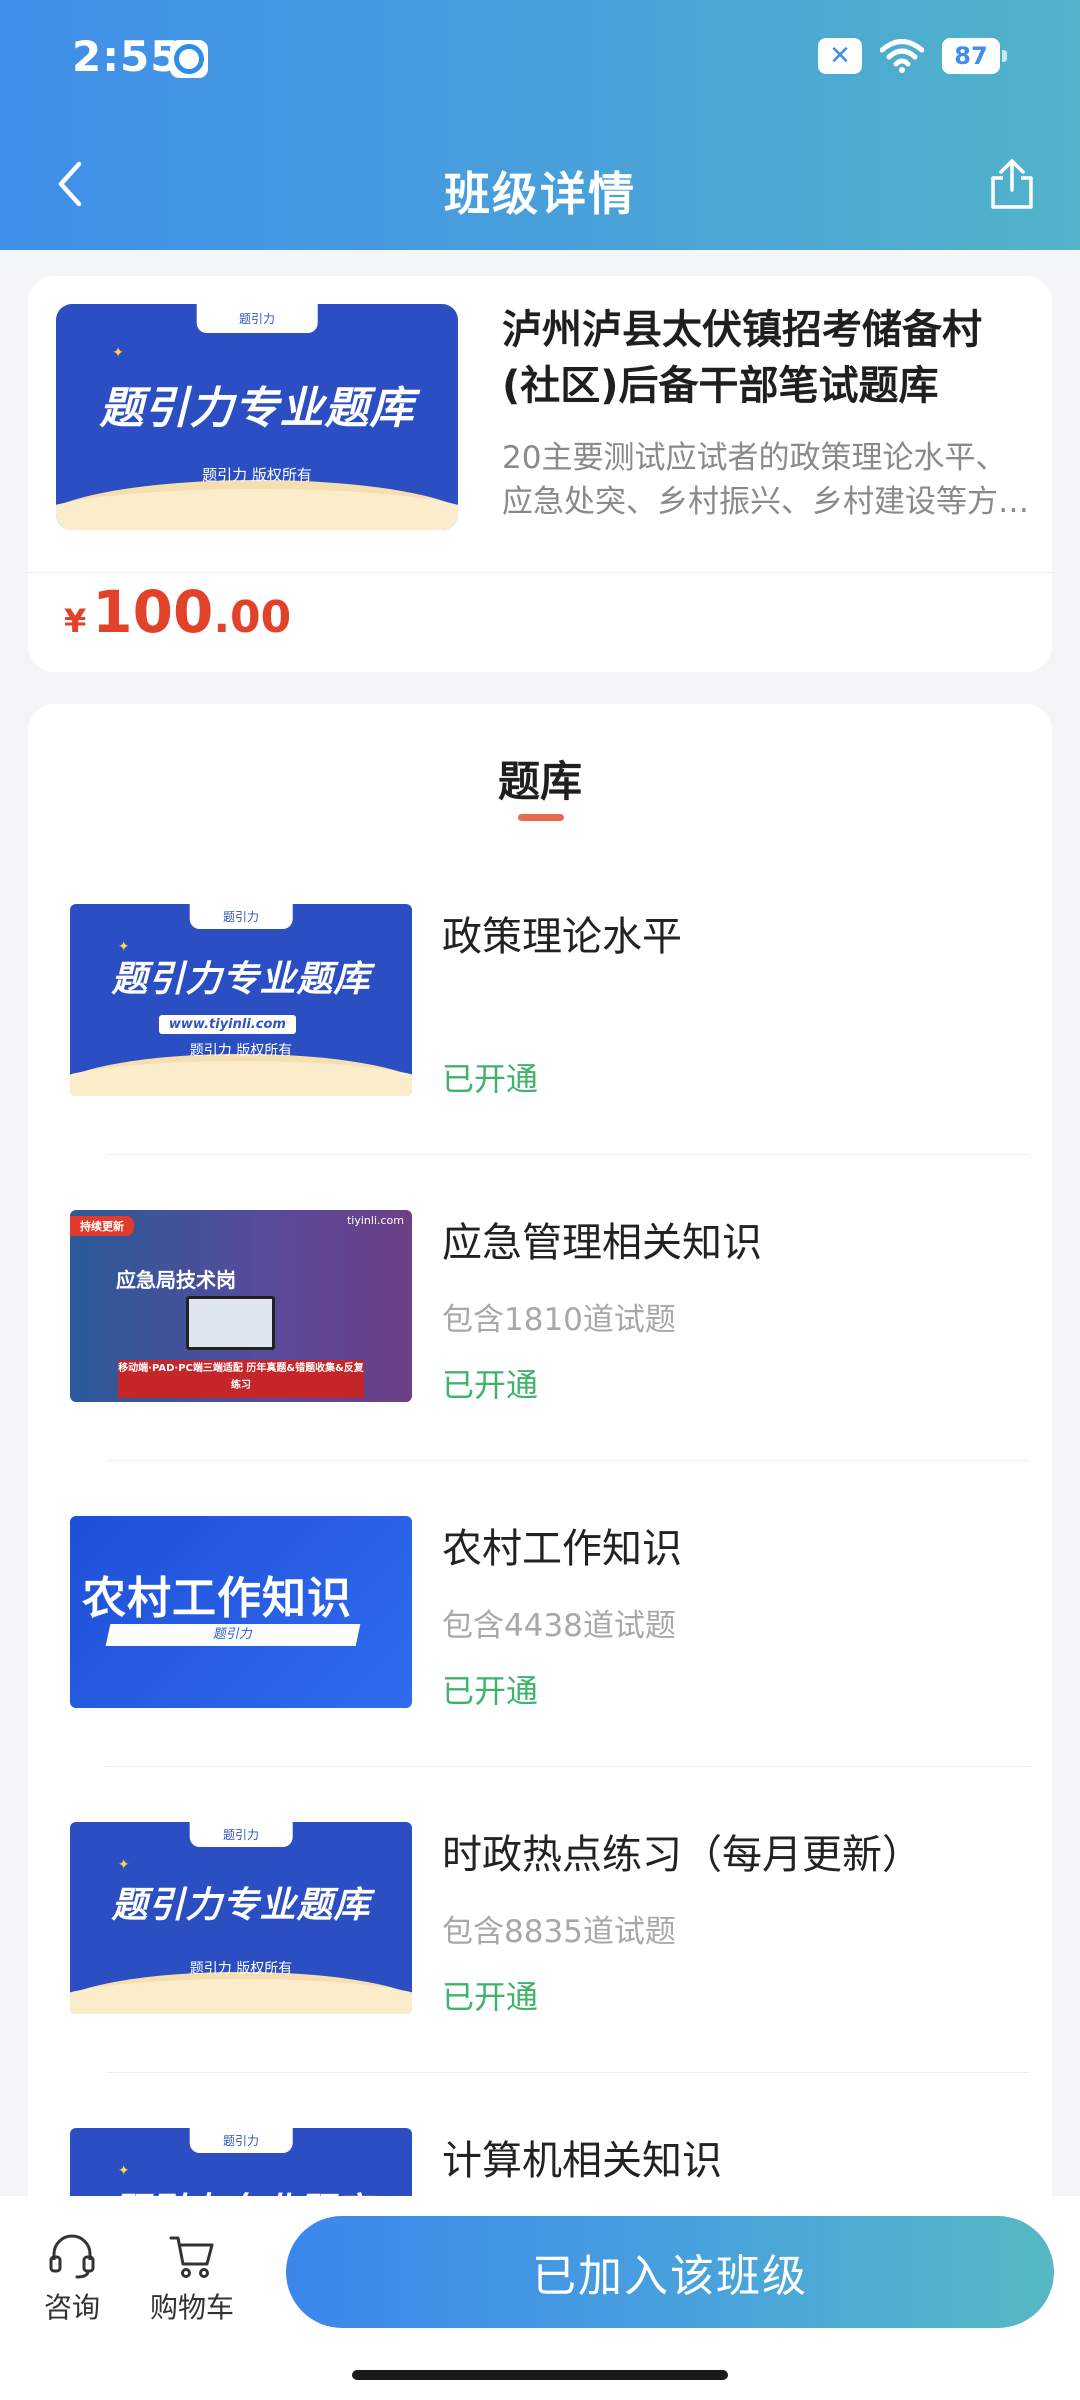  I want to click on item-thumbnail: 题引力 ✦ 题引力专业题库 www.tiyinli.com 题引力 版权所有, so click(241, 1000).